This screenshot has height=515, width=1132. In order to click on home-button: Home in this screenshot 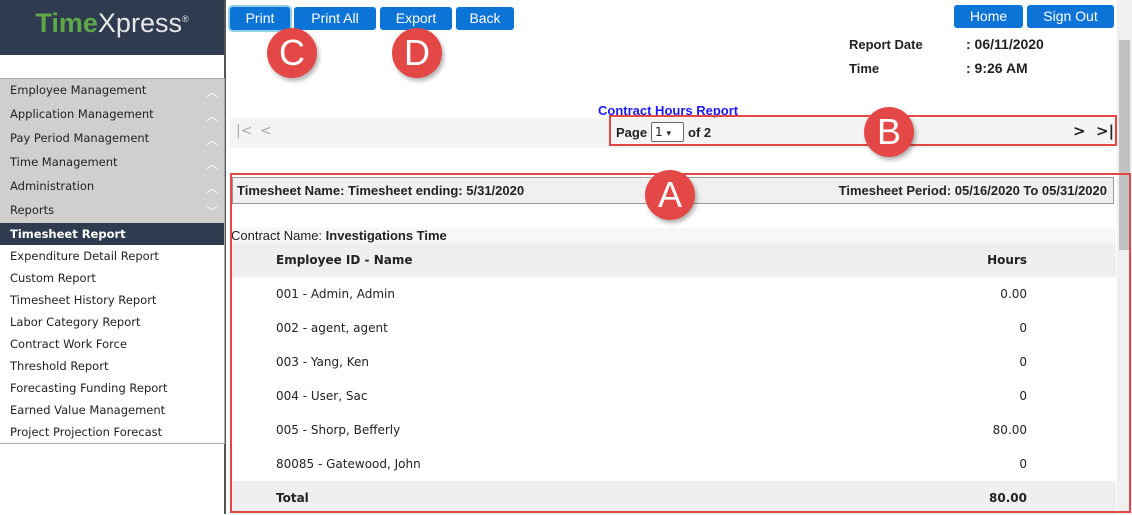, I will do `click(988, 16)`.